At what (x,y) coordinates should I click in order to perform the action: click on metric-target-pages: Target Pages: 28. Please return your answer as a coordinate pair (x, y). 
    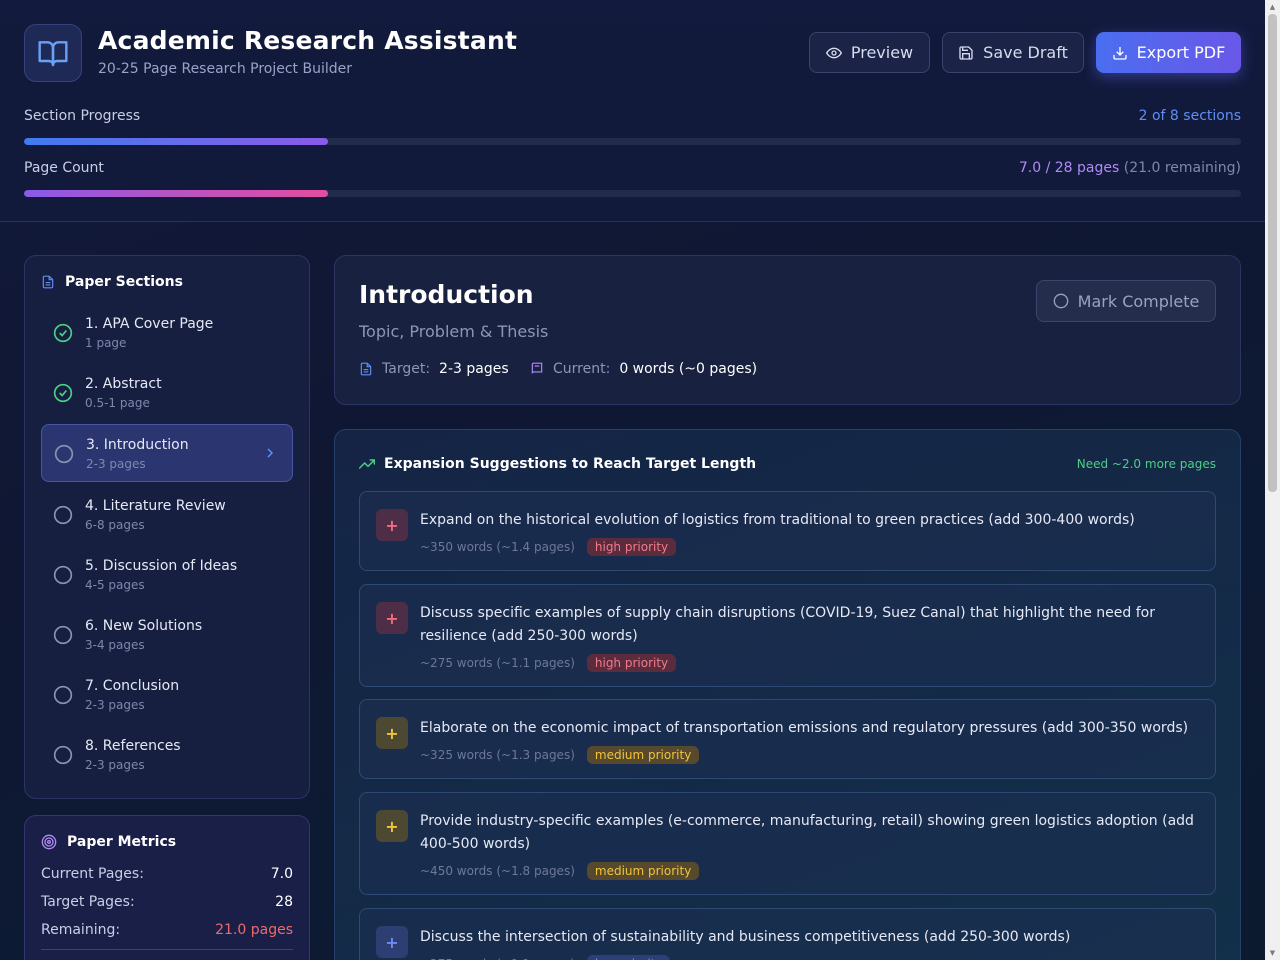
    Looking at the image, I should click on (167, 902).